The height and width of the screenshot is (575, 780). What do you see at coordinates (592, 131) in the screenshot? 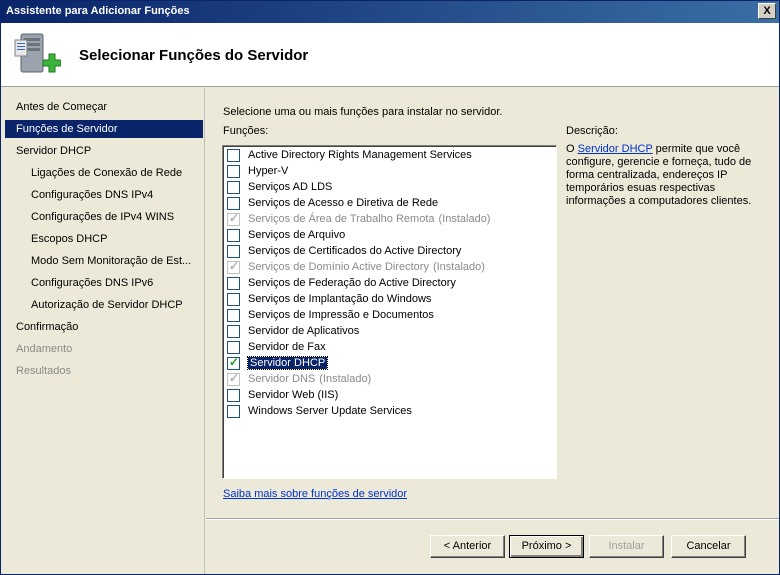
I see `description-label: Descrição:` at bounding box center [592, 131].